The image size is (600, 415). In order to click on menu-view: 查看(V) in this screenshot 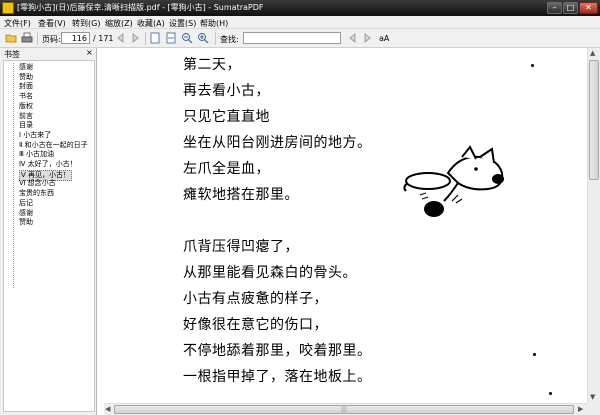, I will do `click(52, 23)`.